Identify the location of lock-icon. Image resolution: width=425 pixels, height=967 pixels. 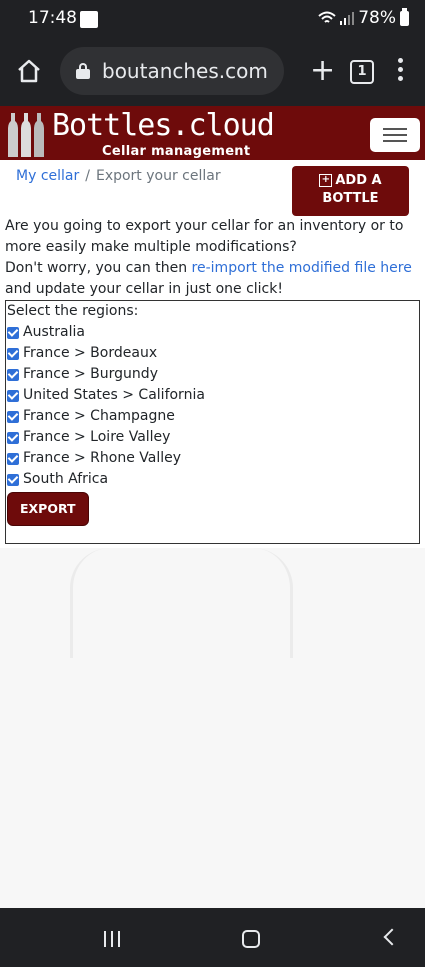
(83, 71).